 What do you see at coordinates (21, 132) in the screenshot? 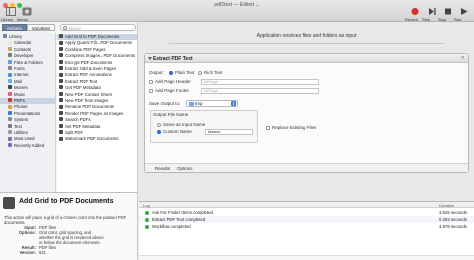
I see `category-label: Utilities` at bounding box center [21, 132].